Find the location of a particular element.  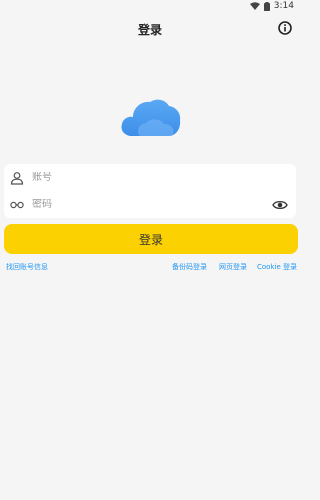

login-button: 登录 is located at coordinates (151, 239).